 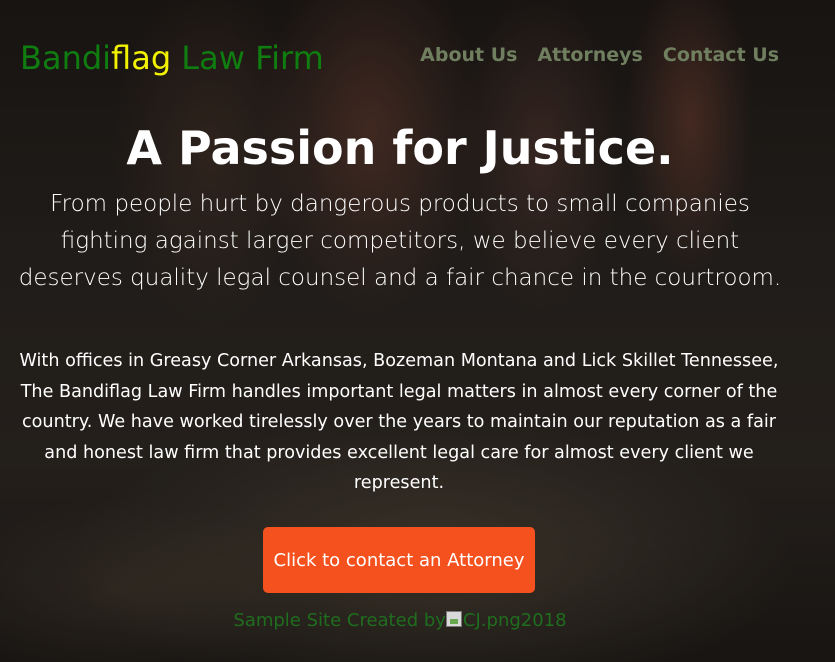 What do you see at coordinates (66, 58) in the screenshot?
I see `brand-name-part1: Bandi` at bounding box center [66, 58].